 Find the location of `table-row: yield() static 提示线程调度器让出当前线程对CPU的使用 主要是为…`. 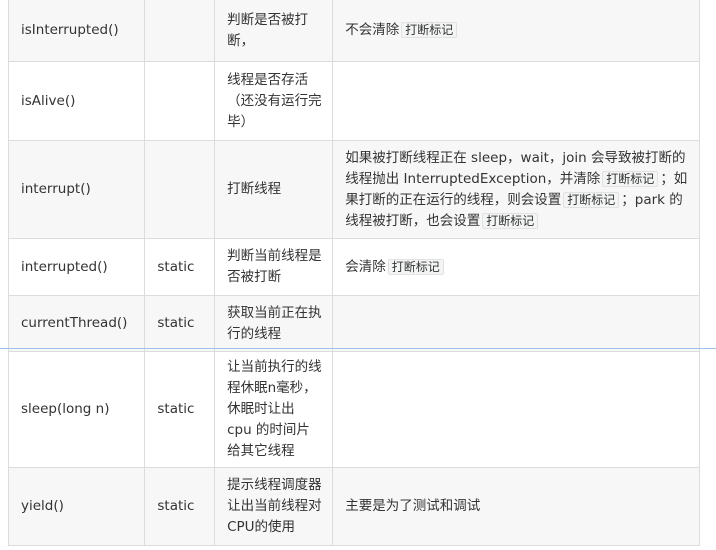

table-row: yield() static 提示线程调度器让出当前线程对CPU的使用 主要是为… is located at coordinates (353, 506).